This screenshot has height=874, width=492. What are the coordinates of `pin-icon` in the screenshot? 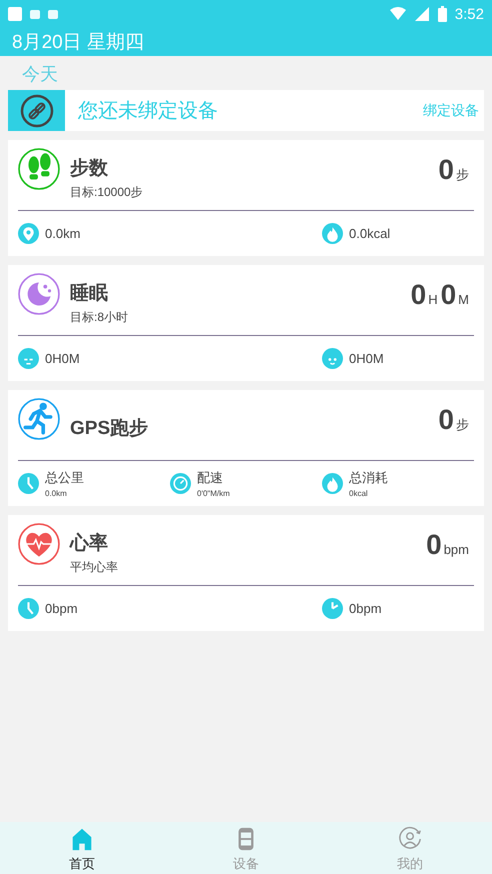 It's located at (28, 233).